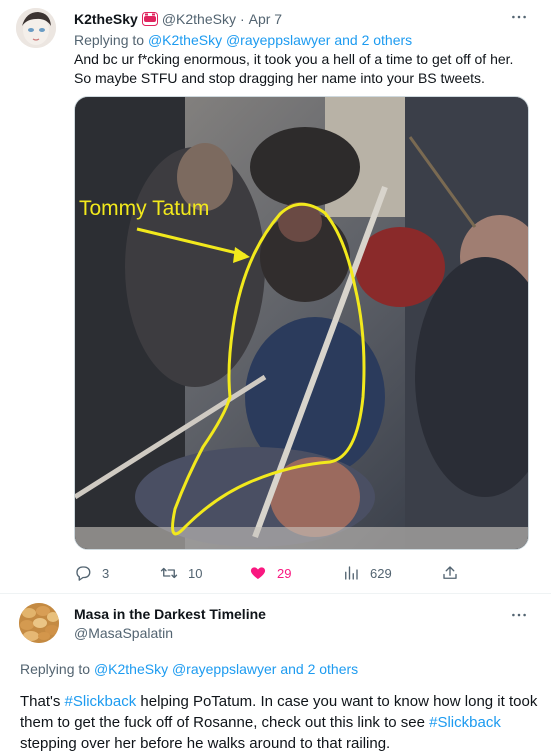  Describe the element at coordinates (270, 573) in the screenshot. I see `like-button: 29` at that location.